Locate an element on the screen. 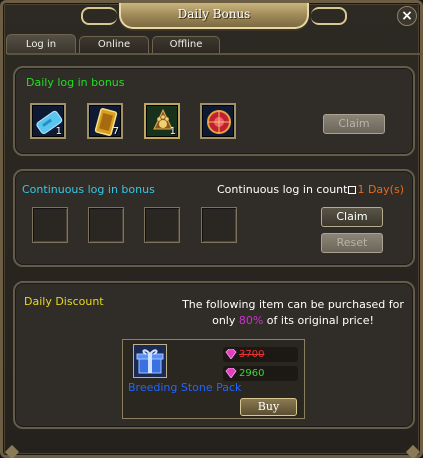 The height and width of the screenshot is (458, 423). continuous-claim-button: Claim is located at coordinates (352, 217).